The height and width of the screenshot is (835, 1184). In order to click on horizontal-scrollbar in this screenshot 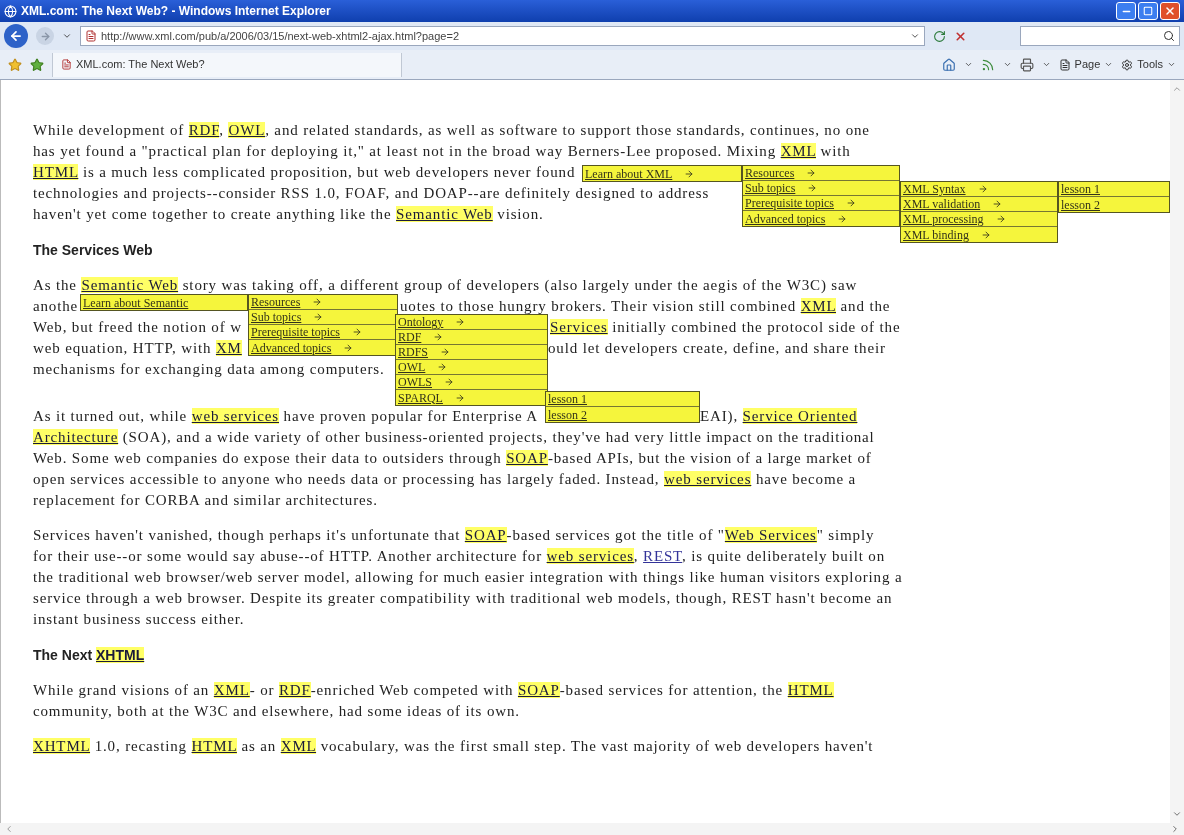, I will do `click(592, 829)`.